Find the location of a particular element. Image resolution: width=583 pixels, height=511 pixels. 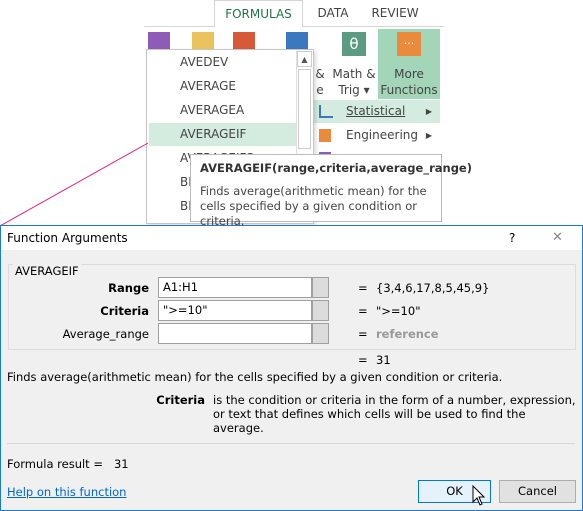

average-range-input is located at coordinates (235, 333).